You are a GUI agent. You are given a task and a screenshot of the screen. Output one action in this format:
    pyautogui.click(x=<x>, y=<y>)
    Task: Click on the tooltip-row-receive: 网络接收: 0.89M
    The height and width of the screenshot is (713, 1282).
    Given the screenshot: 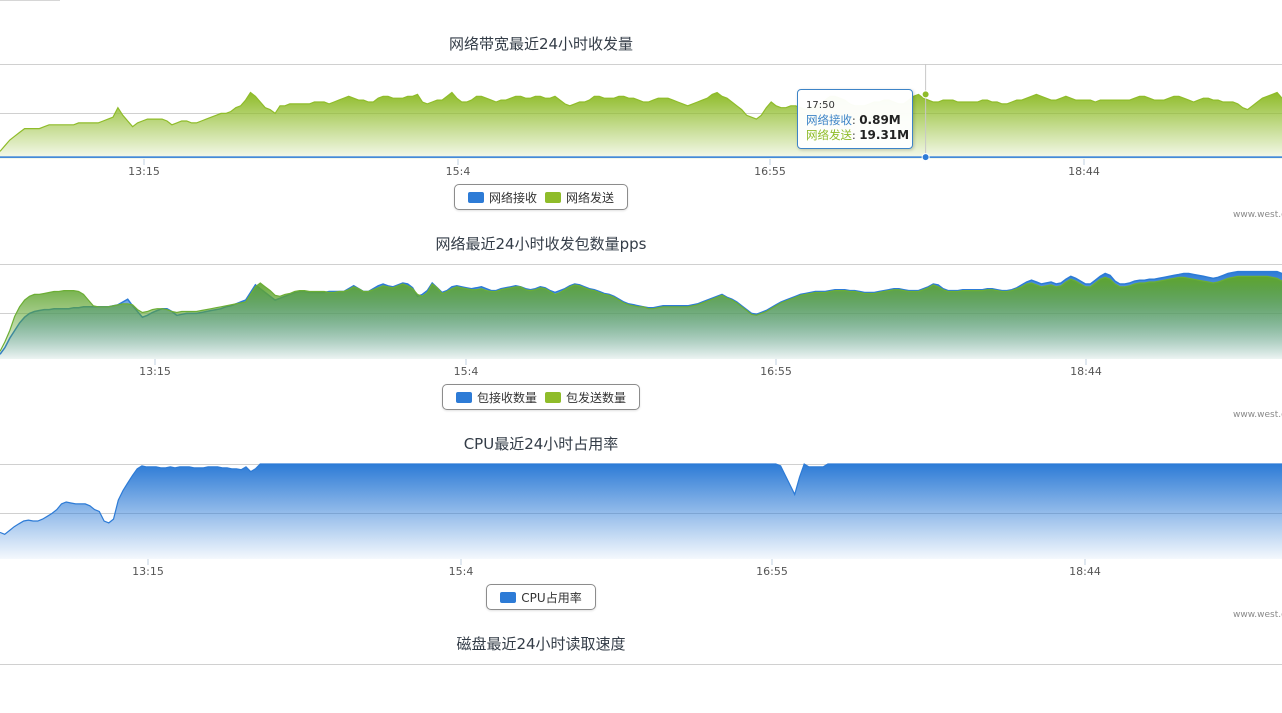 What is the action you would take?
    pyautogui.click(x=859, y=120)
    